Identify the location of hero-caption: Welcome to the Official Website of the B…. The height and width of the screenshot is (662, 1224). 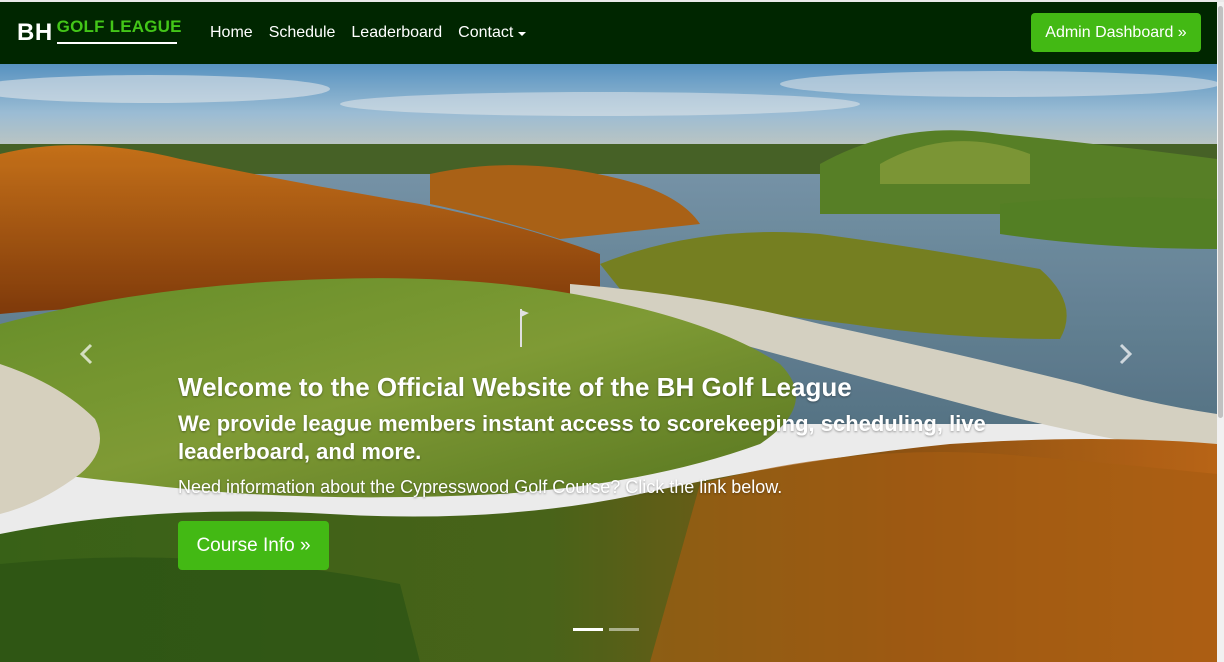
(598, 435).